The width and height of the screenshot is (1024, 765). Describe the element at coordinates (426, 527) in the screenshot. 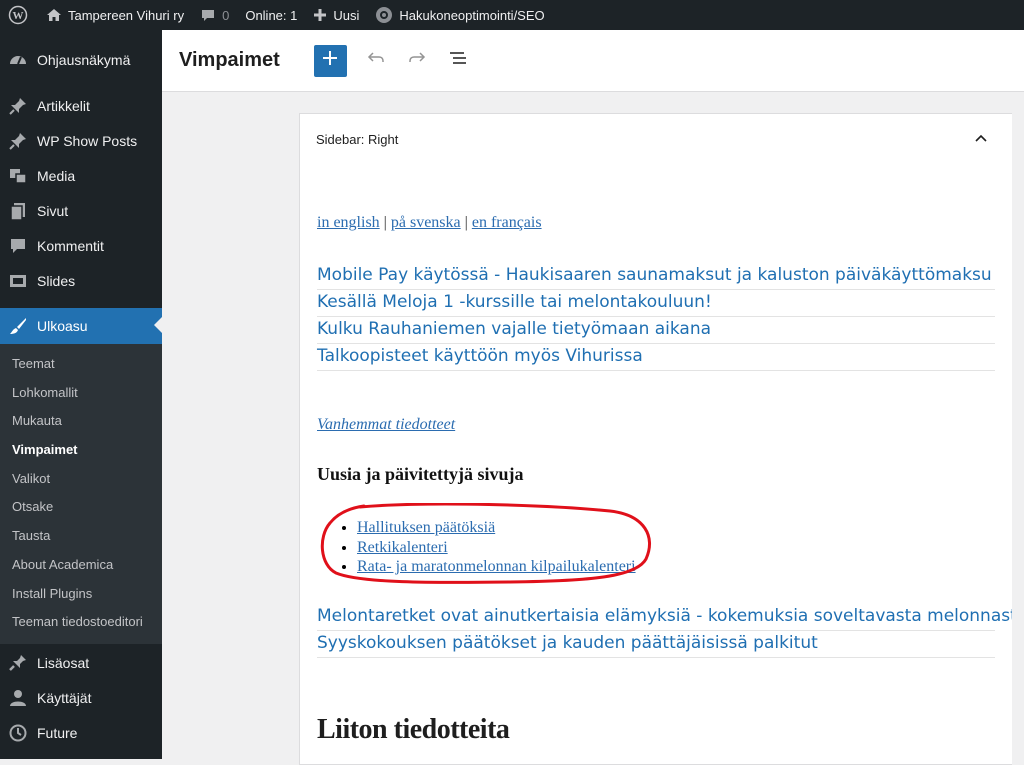

I see `recent-page-link: Hallituksen päätöksiä` at that location.